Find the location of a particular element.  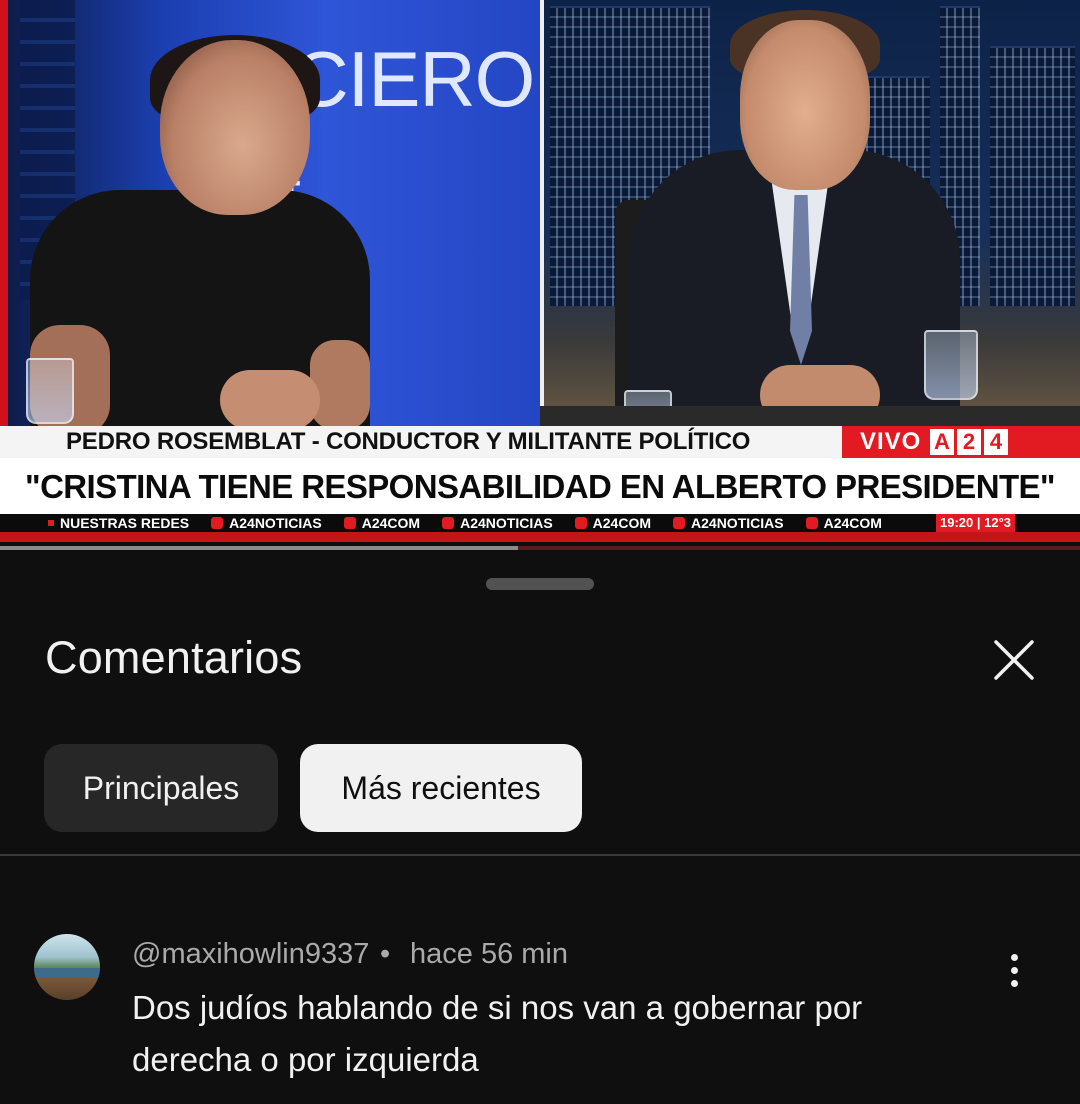

x-icon is located at coordinates (349, 523).